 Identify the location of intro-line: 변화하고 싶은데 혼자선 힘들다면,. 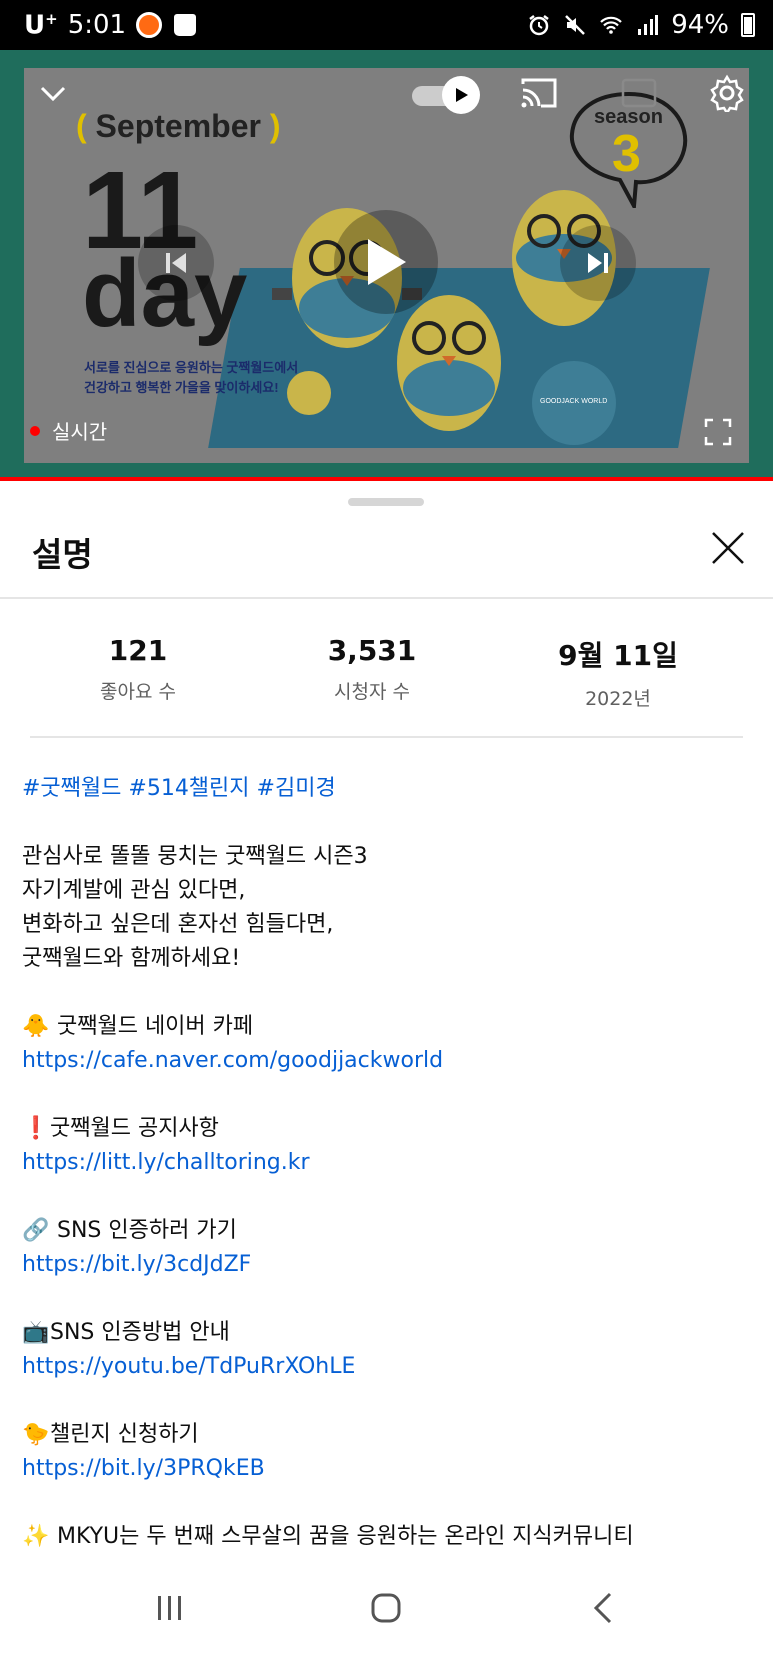
(178, 924).